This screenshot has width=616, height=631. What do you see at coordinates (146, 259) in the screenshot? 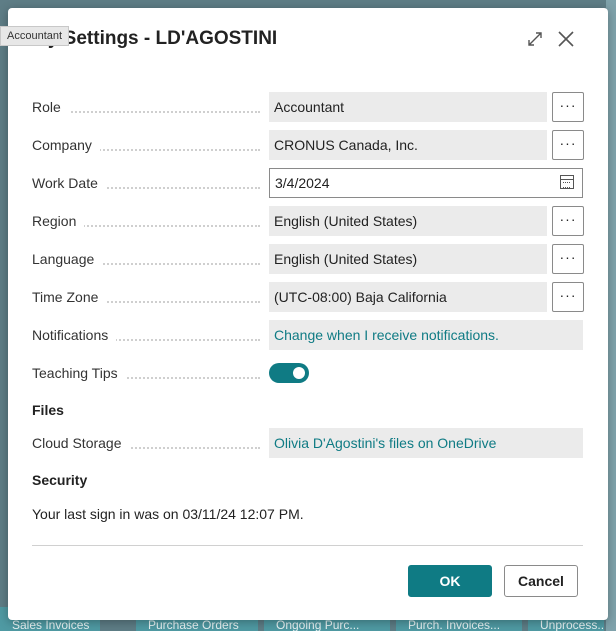
I see `language-label: Language` at bounding box center [146, 259].